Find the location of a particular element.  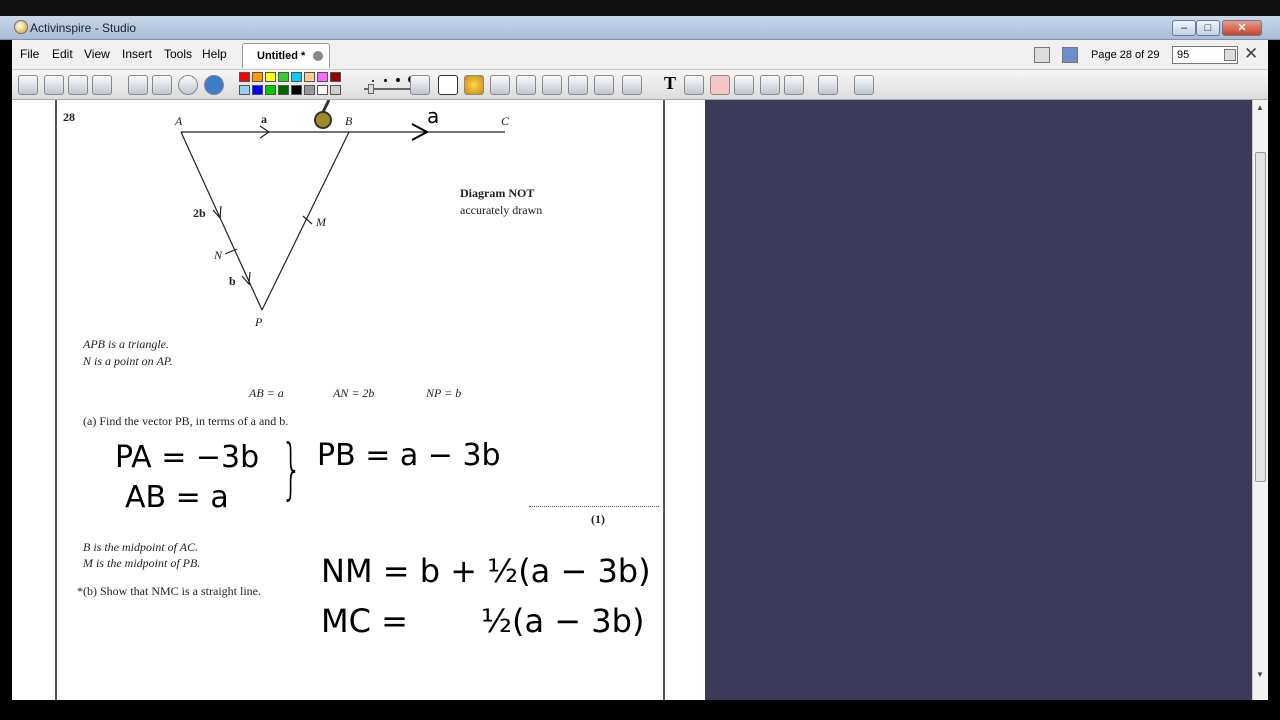

handwritten-vector-a: a is located at coordinates (433, 116).